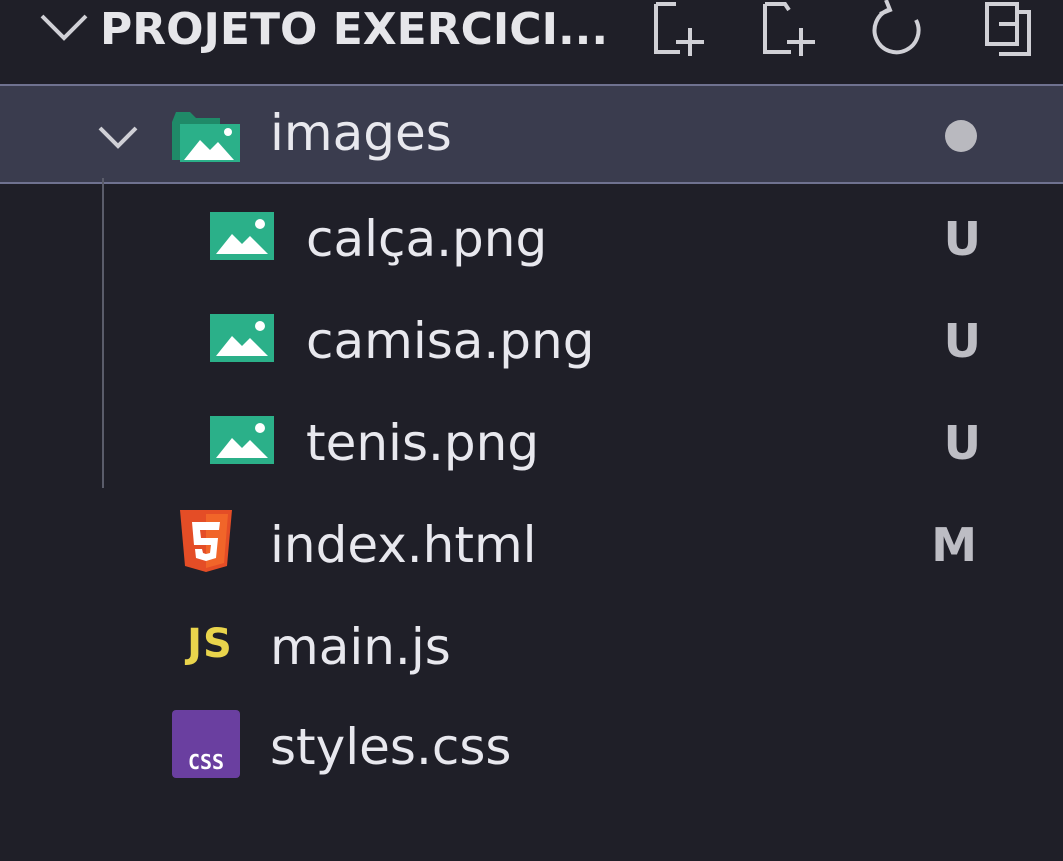  I want to click on collapse-all-icon, so click(1007, 29).